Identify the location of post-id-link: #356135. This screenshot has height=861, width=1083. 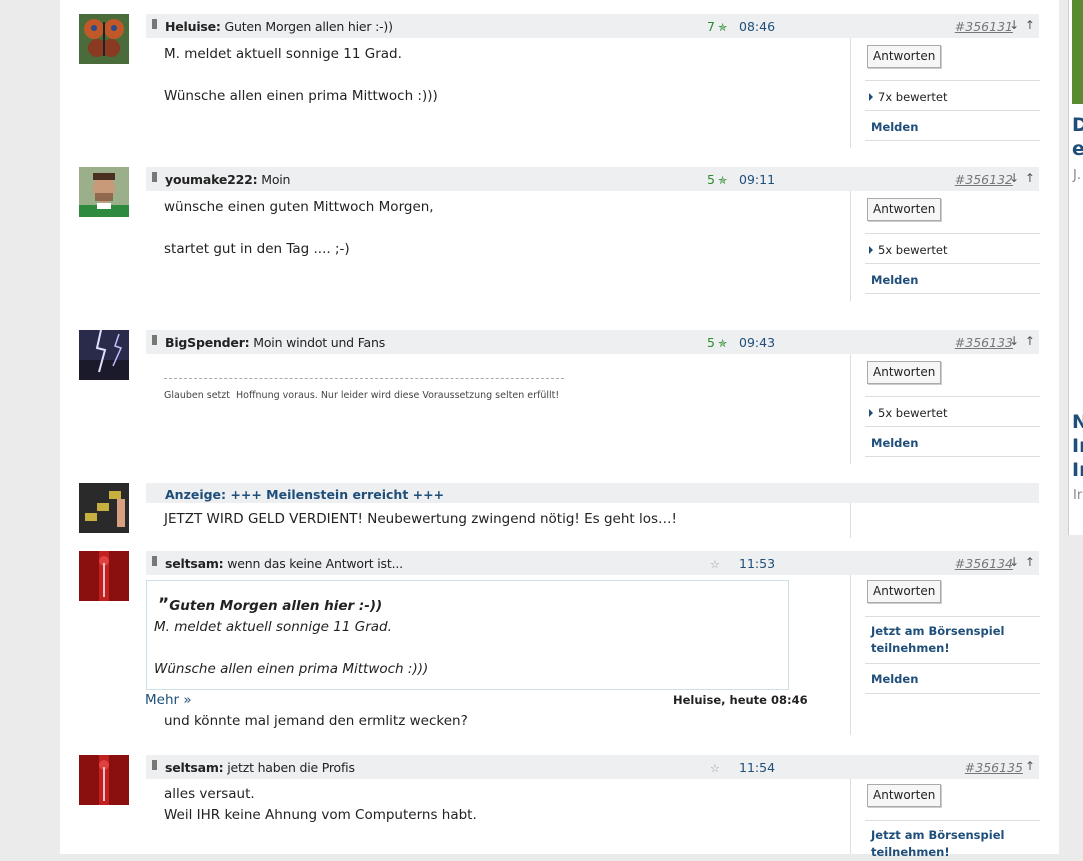
(994, 767).